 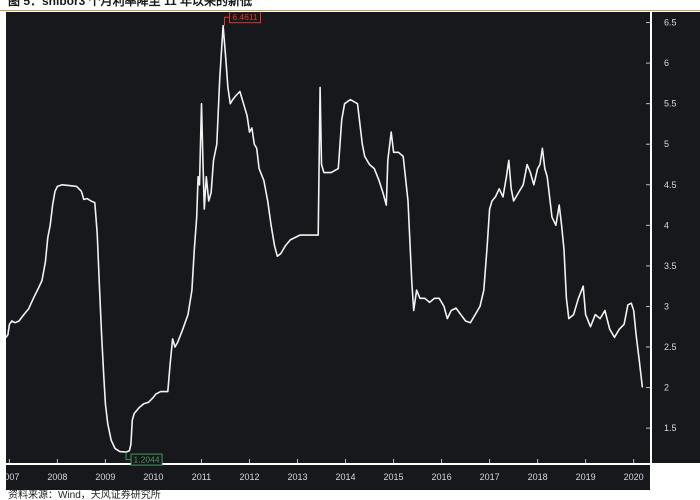 I want to click on y-tick-label: 3, so click(x=666, y=306).